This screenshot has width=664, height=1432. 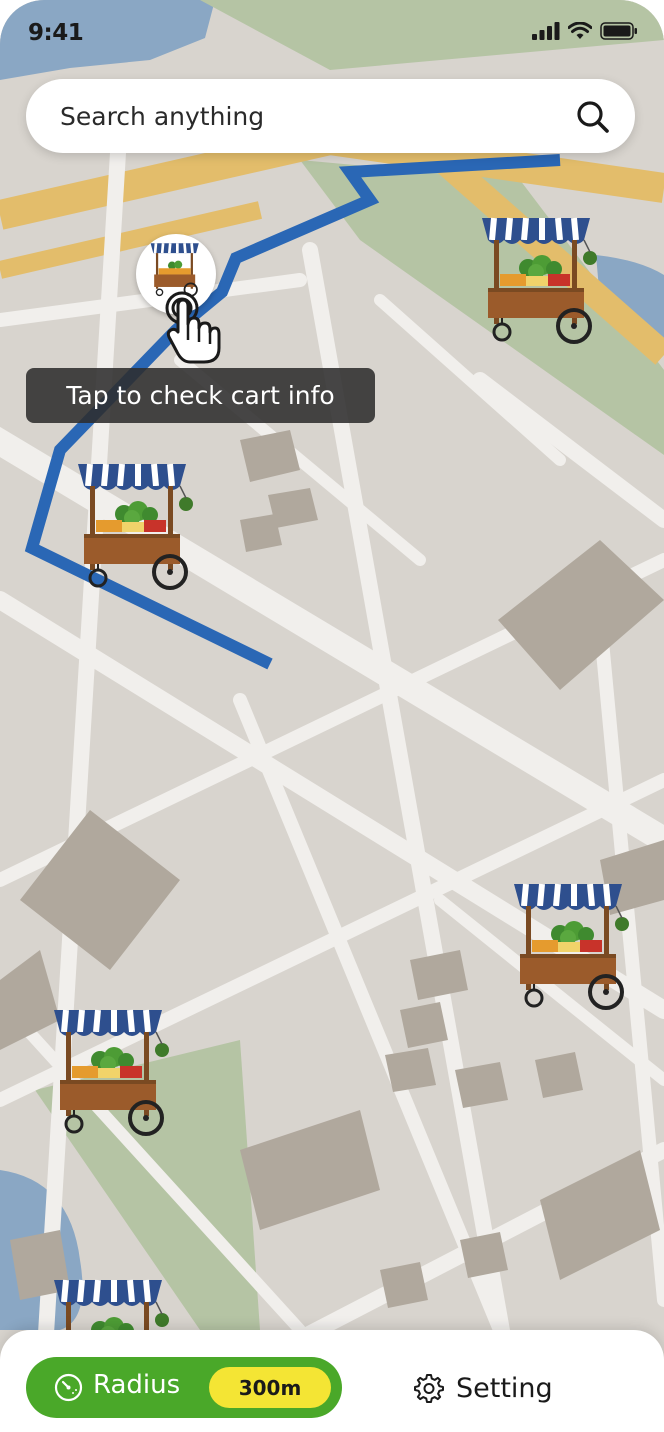 What do you see at coordinates (193, 327) in the screenshot?
I see `tap-hand-icon` at bounding box center [193, 327].